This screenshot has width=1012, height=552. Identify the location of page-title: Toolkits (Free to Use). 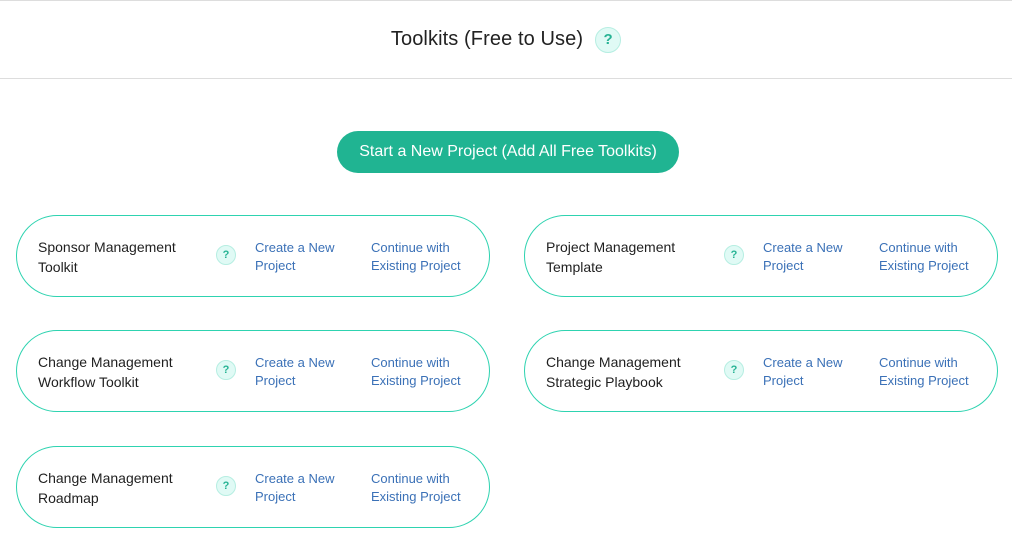
(487, 39).